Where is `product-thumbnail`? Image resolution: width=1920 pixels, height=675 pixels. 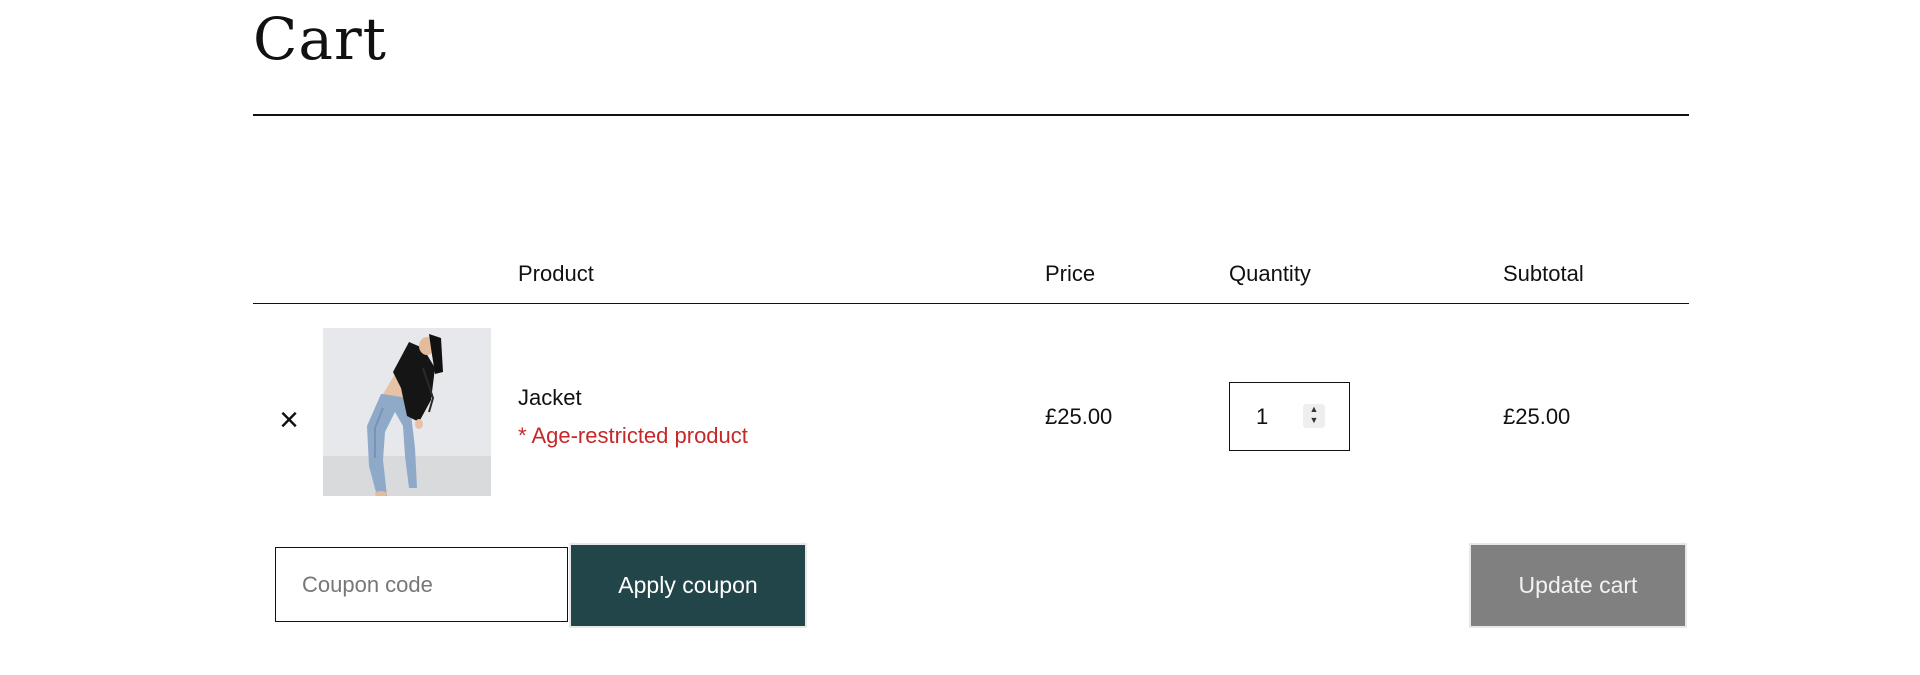
product-thumbnail is located at coordinates (407, 412).